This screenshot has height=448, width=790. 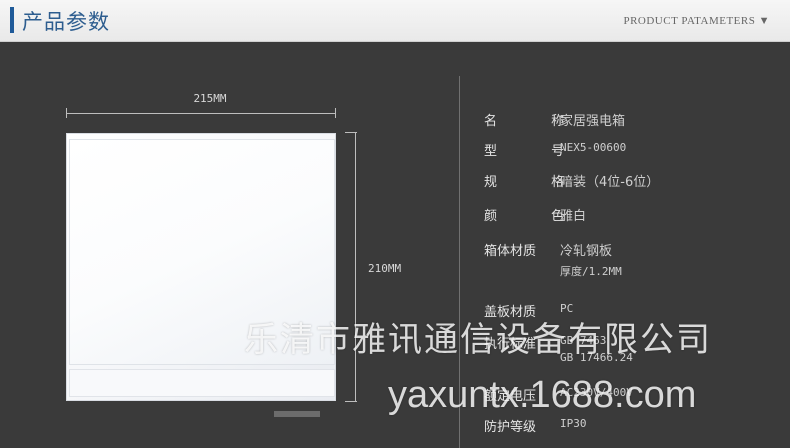 What do you see at coordinates (573, 423) in the screenshot?
I see `spec-value: IP30` at bounding box center [573, 423].